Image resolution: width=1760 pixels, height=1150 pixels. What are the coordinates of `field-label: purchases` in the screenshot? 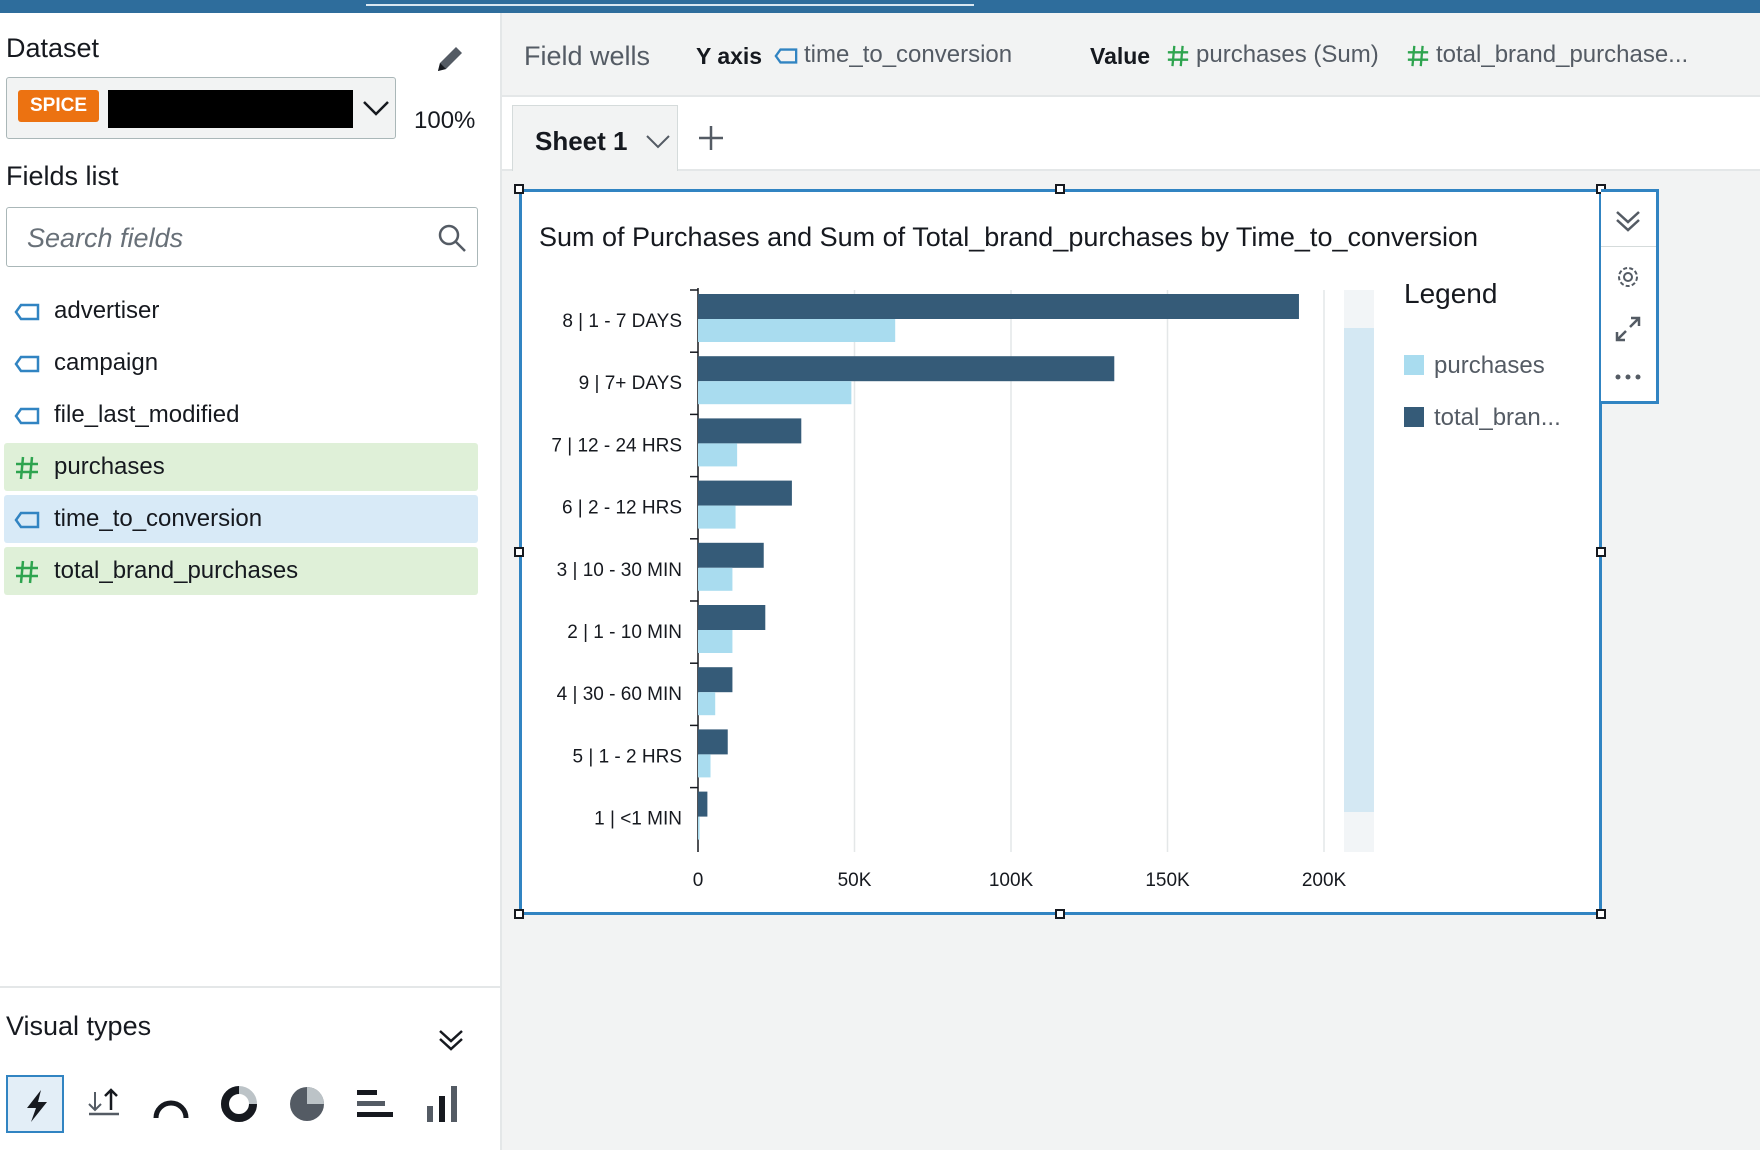 It's located at (109, 466).